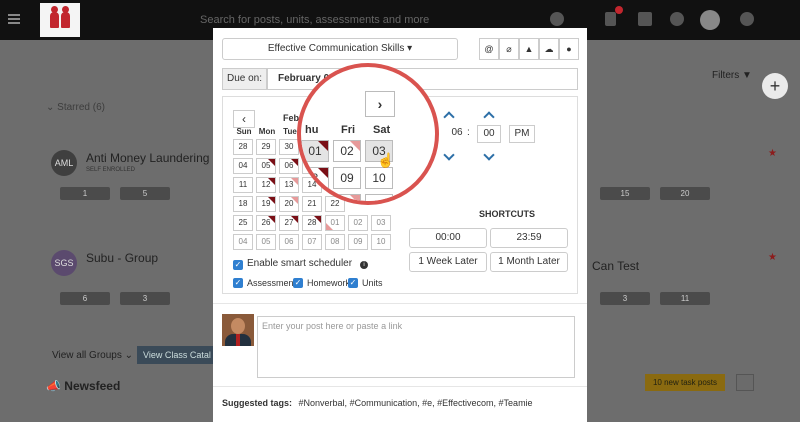 The image size is (800, 422). What do you see at coordinates (266, 223) in the screenshot?
I see `calendar-day: 26` at bounding box center [266, 223].